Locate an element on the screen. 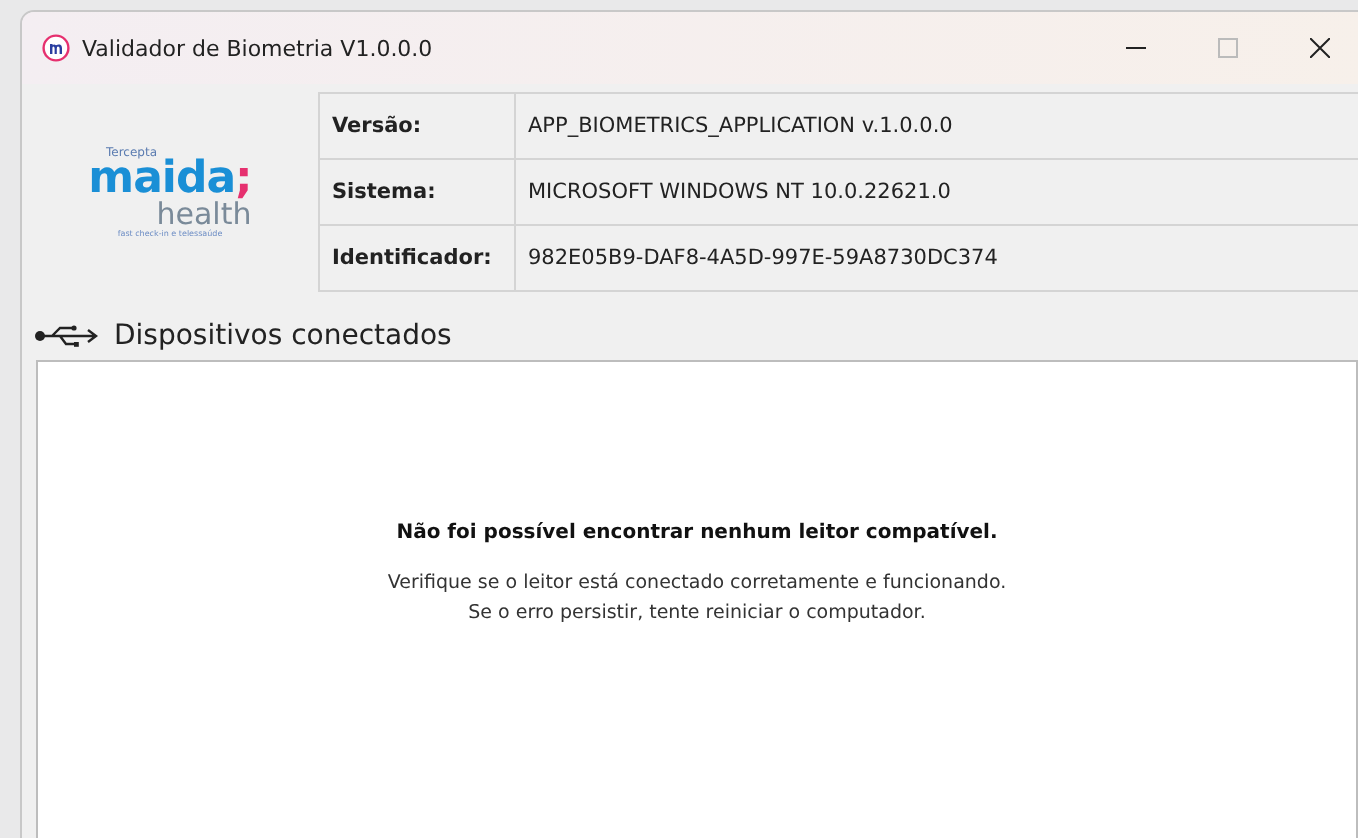 This screenshot has height=838, width=1358. section-heading: Dispositivos conectados is located at coordinates (283, 336).